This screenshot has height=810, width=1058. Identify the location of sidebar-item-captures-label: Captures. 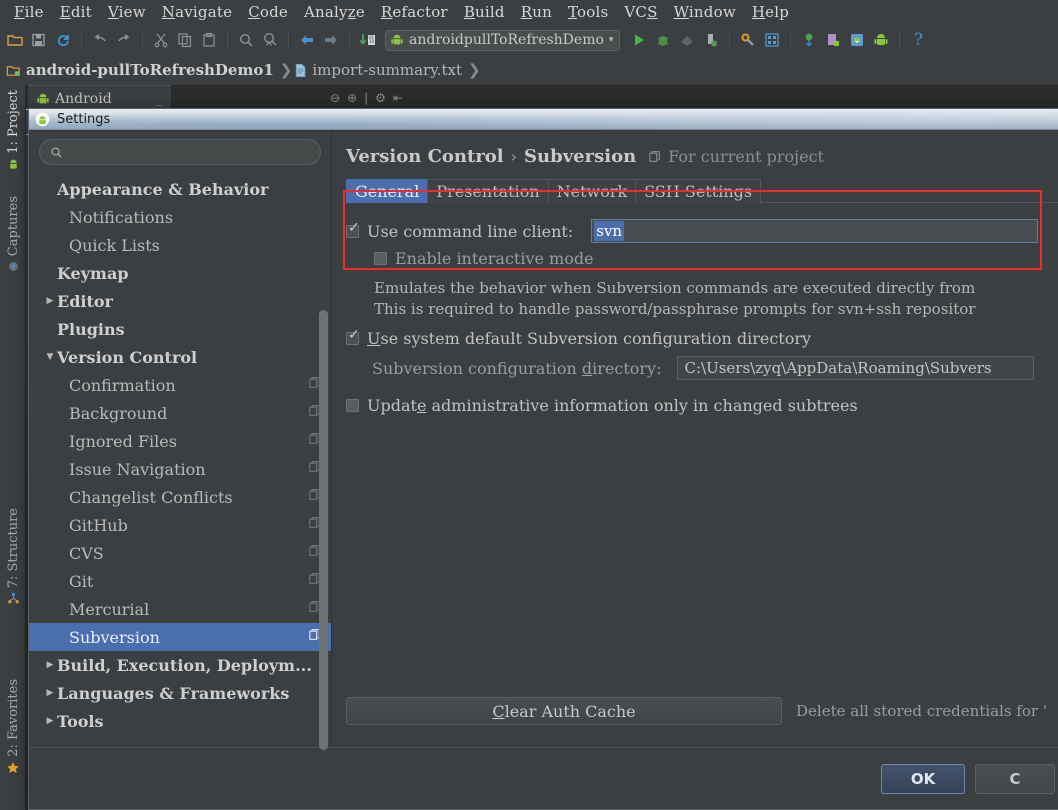
(13, 225).